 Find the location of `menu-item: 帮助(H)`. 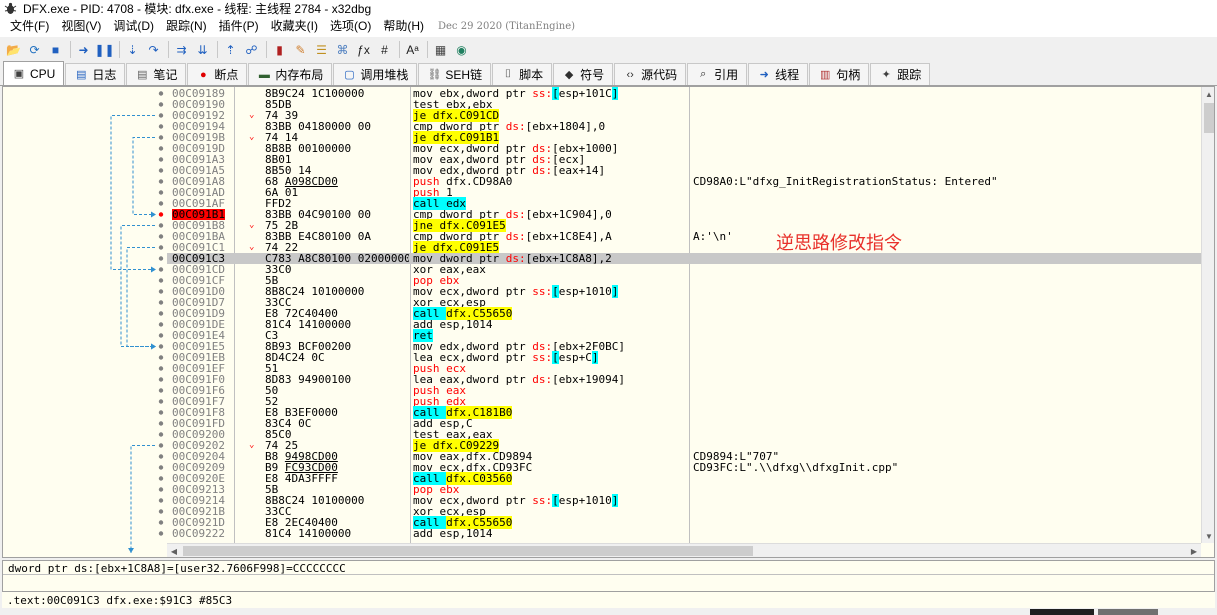

menu-item: 帮助(H) is located at coordinates (403, 26).